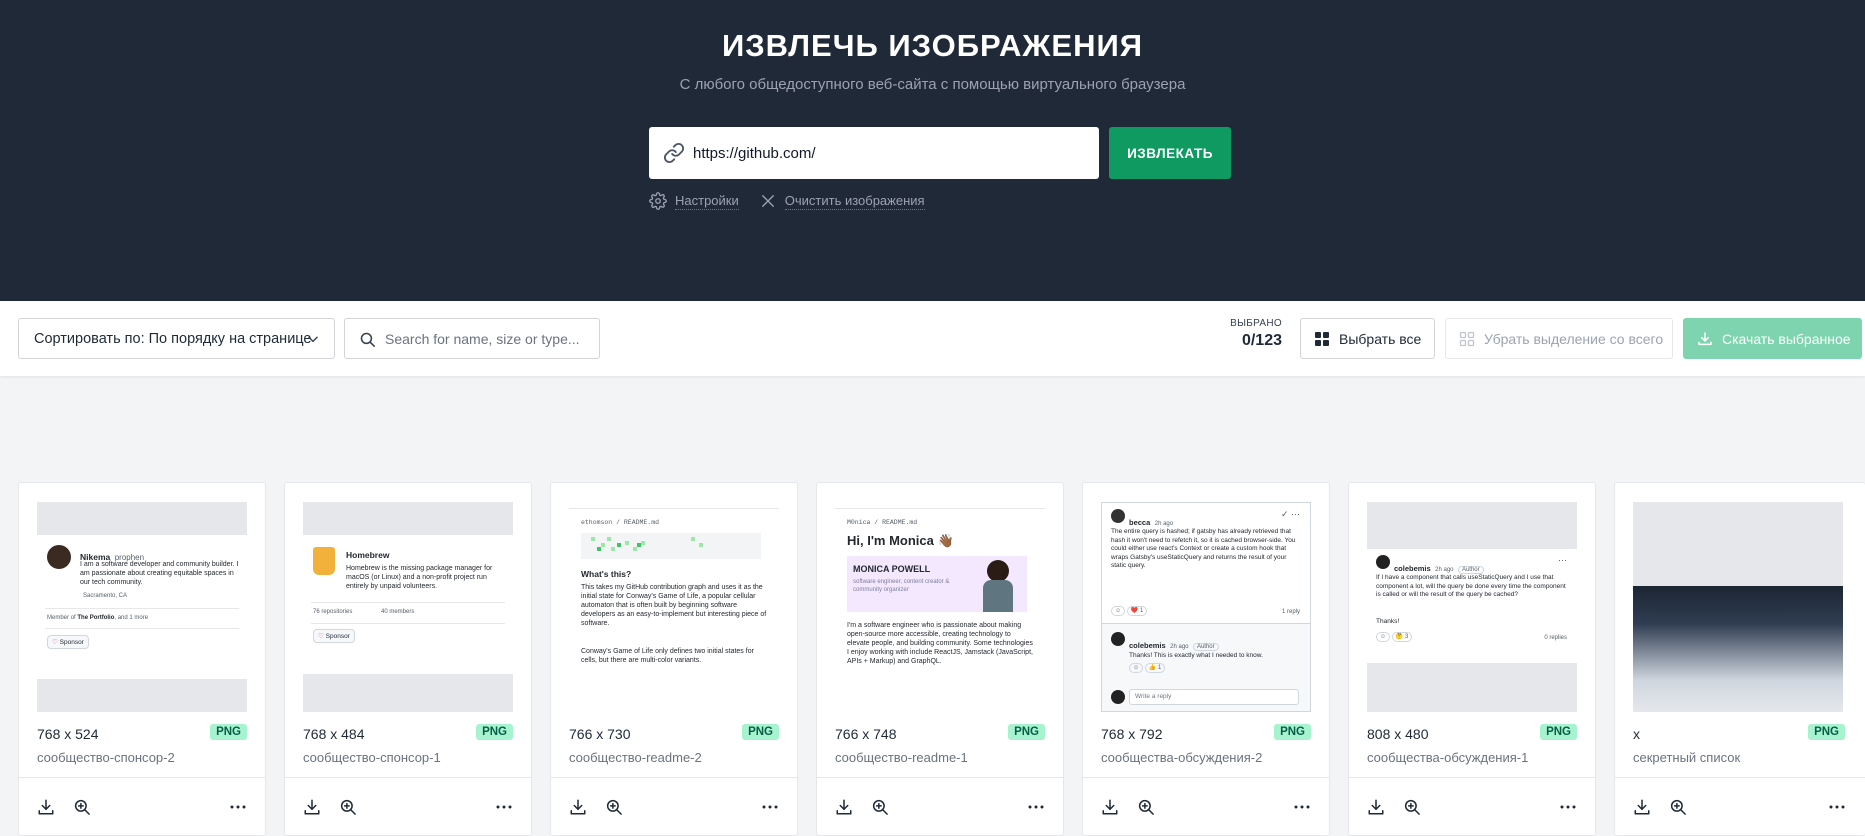  I want to click on write-reply-field: Write a reply, so click(1214, 697).